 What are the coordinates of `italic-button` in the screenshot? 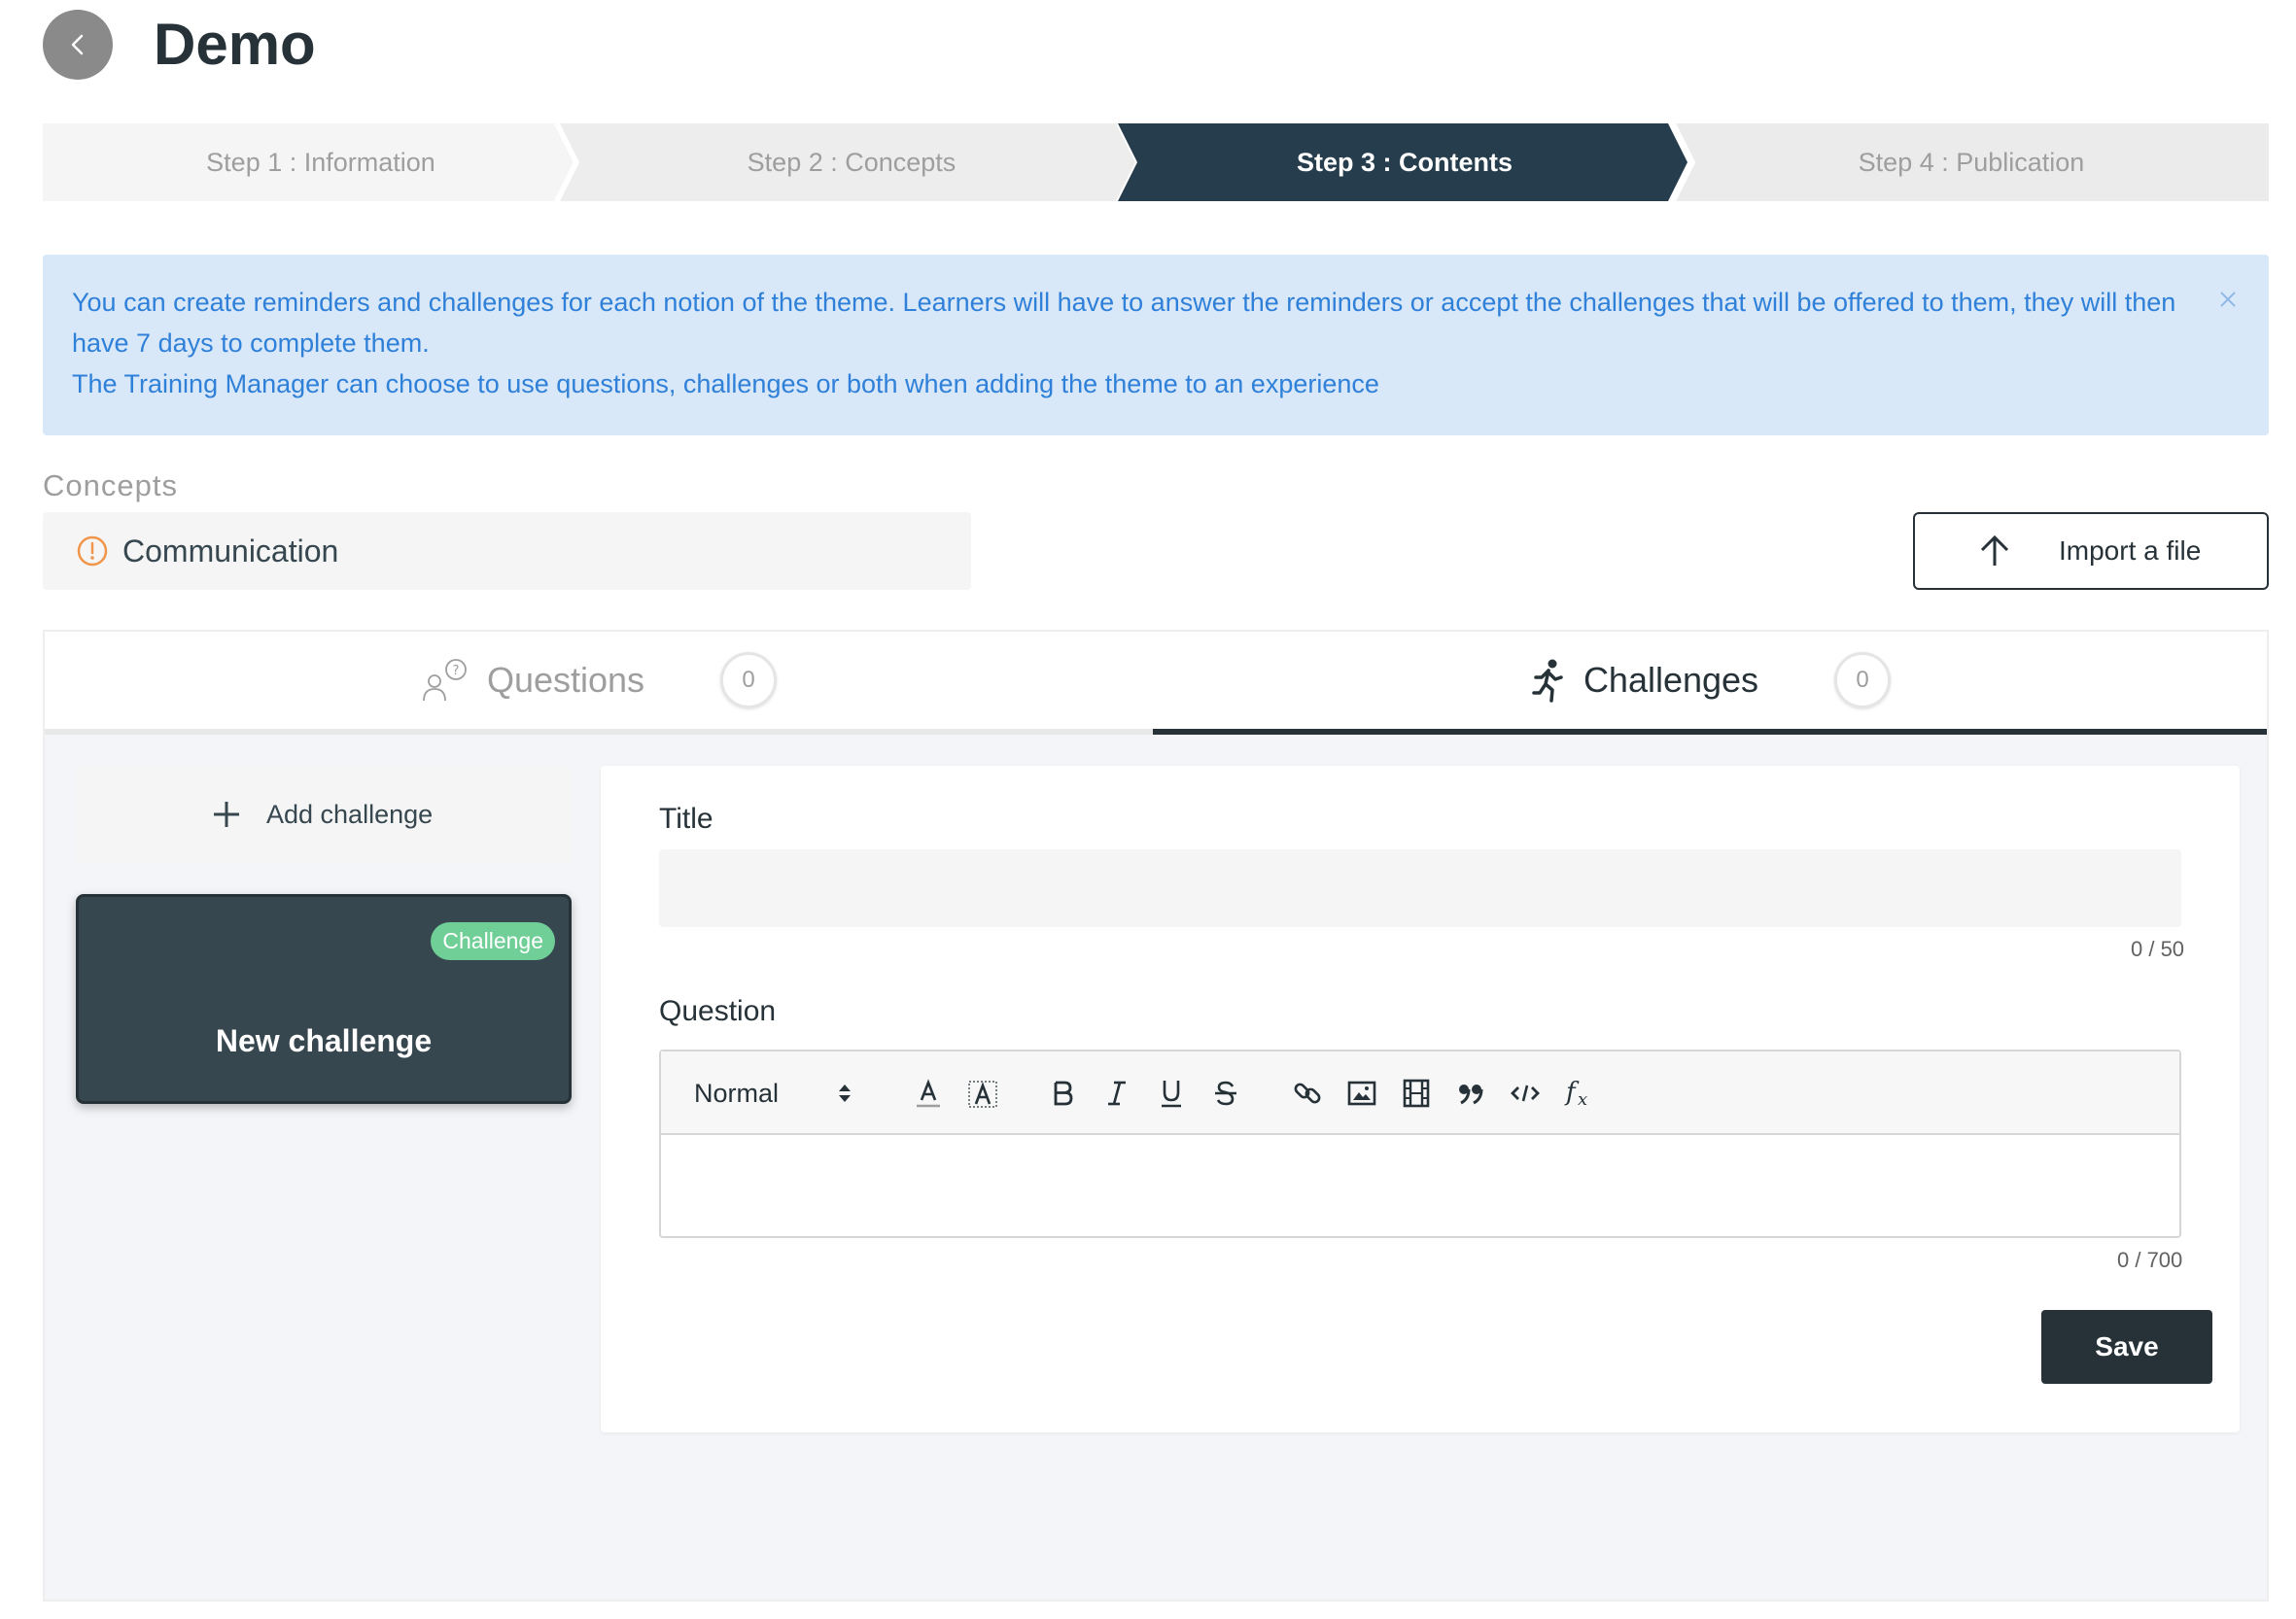 It's located at (1116, 1094).